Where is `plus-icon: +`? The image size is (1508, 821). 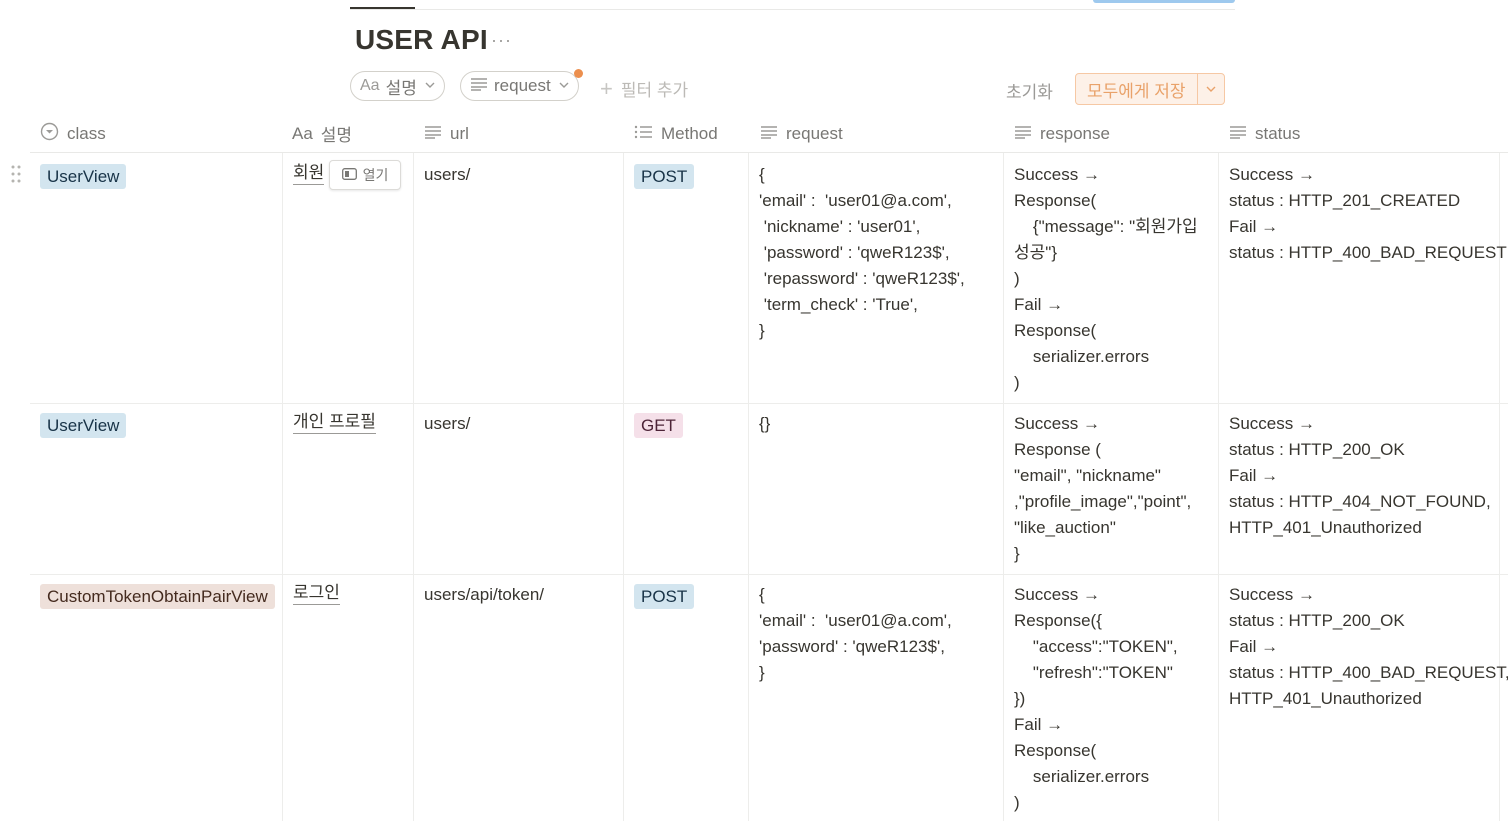 plus-icon: + is located at coordinates (606, 88).